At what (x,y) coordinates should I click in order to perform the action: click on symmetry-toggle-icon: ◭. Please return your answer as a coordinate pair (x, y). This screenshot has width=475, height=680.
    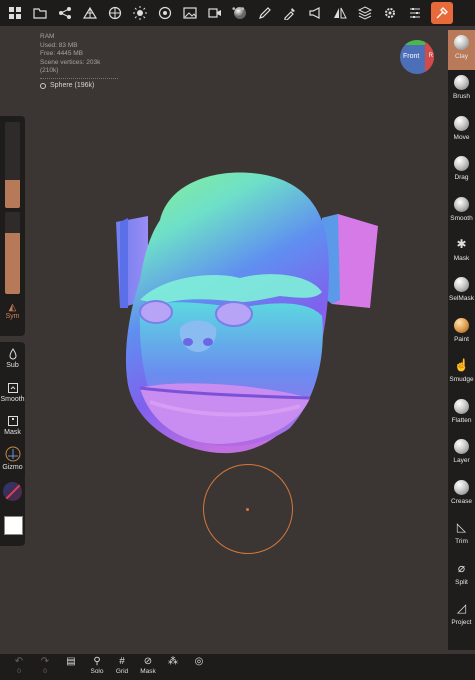
    Looking at the image, I should click on (12, 307).